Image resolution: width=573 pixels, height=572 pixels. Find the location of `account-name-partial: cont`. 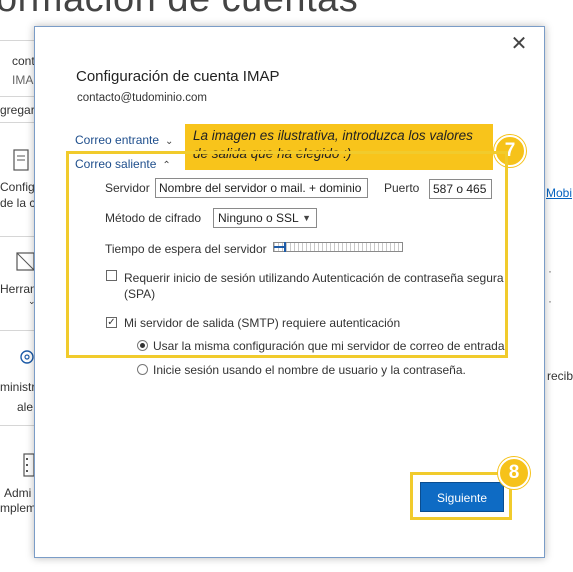

account-name-partial: cont is located at coordinates (23, 61).